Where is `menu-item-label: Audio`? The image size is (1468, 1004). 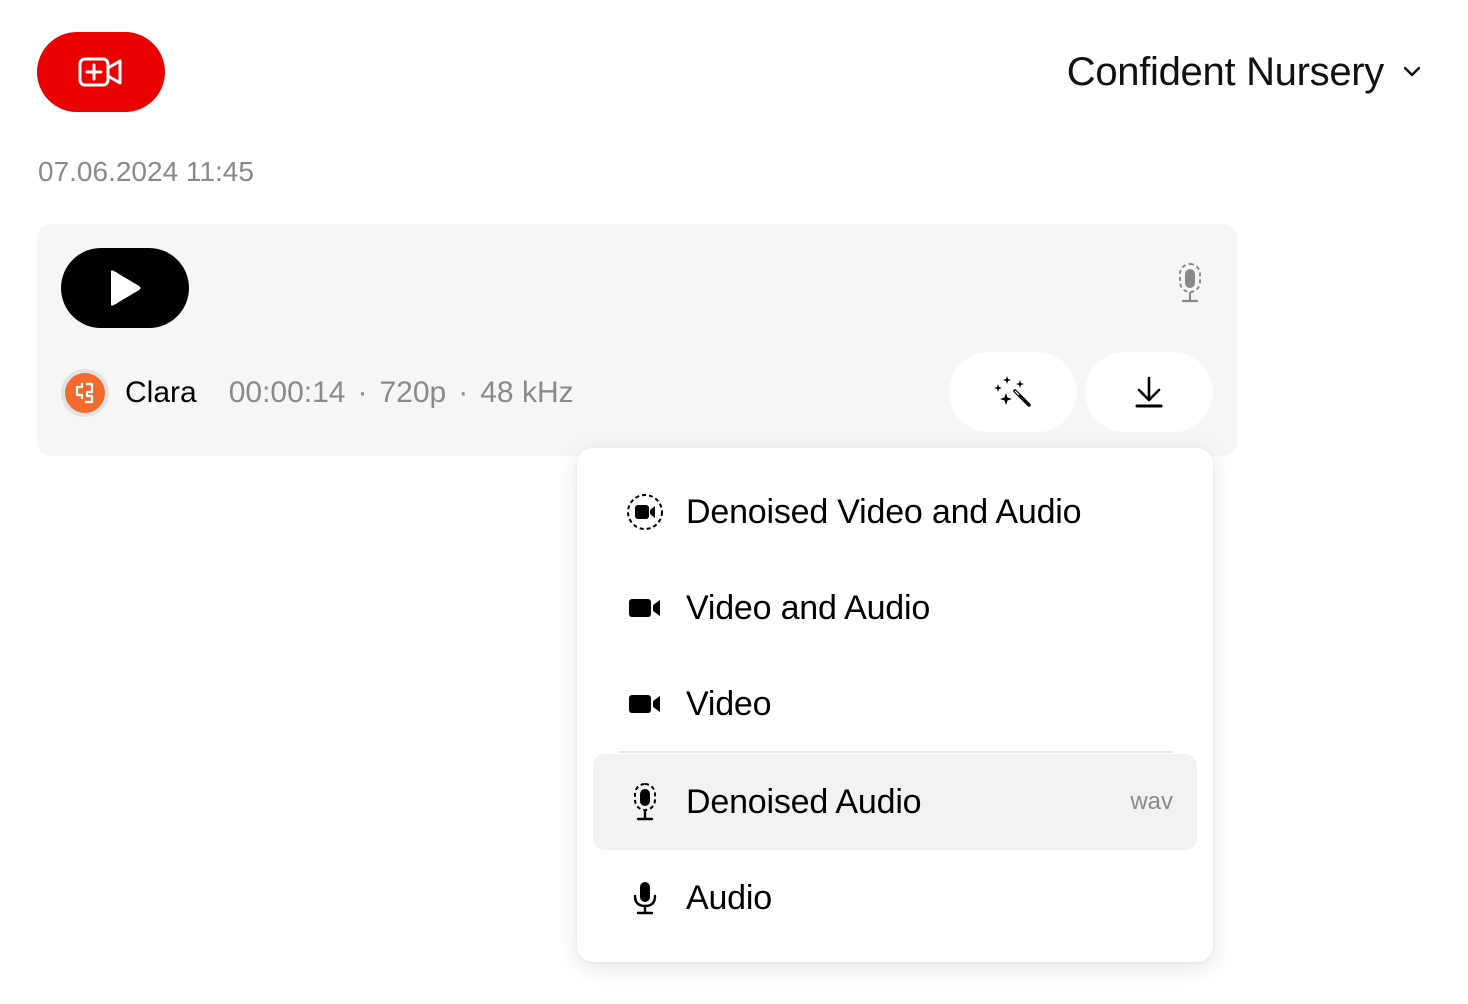
menu-item-label: Audio is located at coordinates (729, 897).